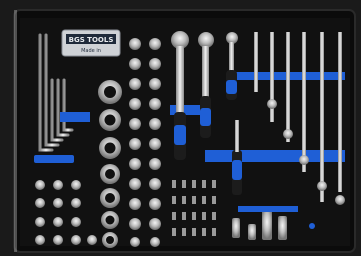 This screenshot has width=361, height=256. I want to click on brand-text: BGS TOOLS, so click(91, 40).